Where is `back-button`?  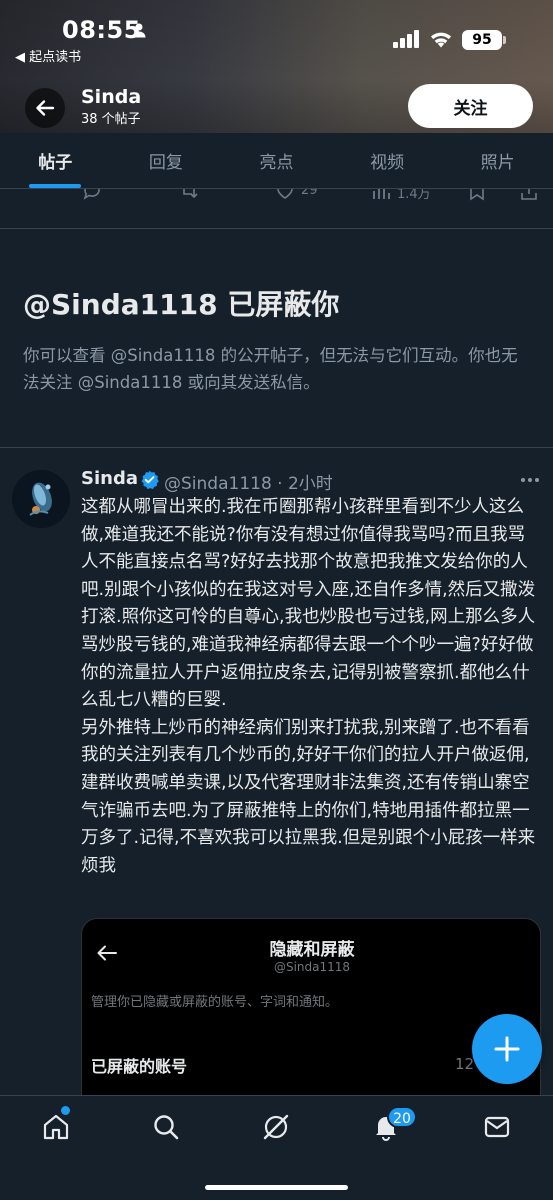 back-button is located at coordinates (45, 108).